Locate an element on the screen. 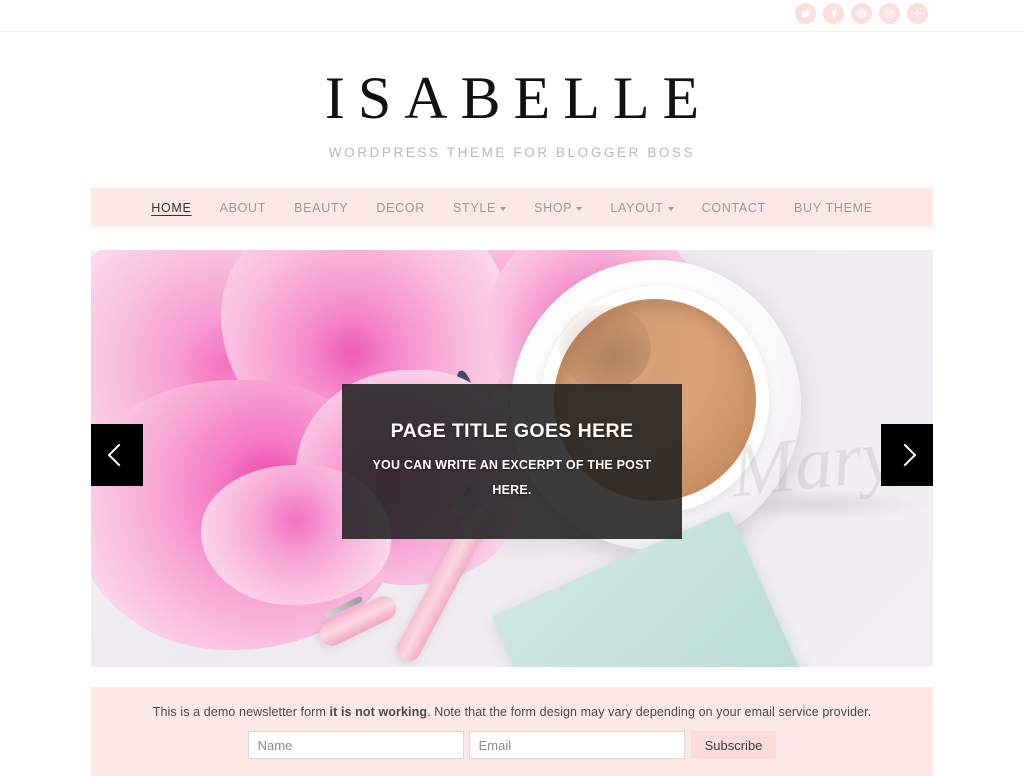 The width and height of the screenshot is (1024, 776). nav-item-label: ABOUT is located at coordinates (243, 207).